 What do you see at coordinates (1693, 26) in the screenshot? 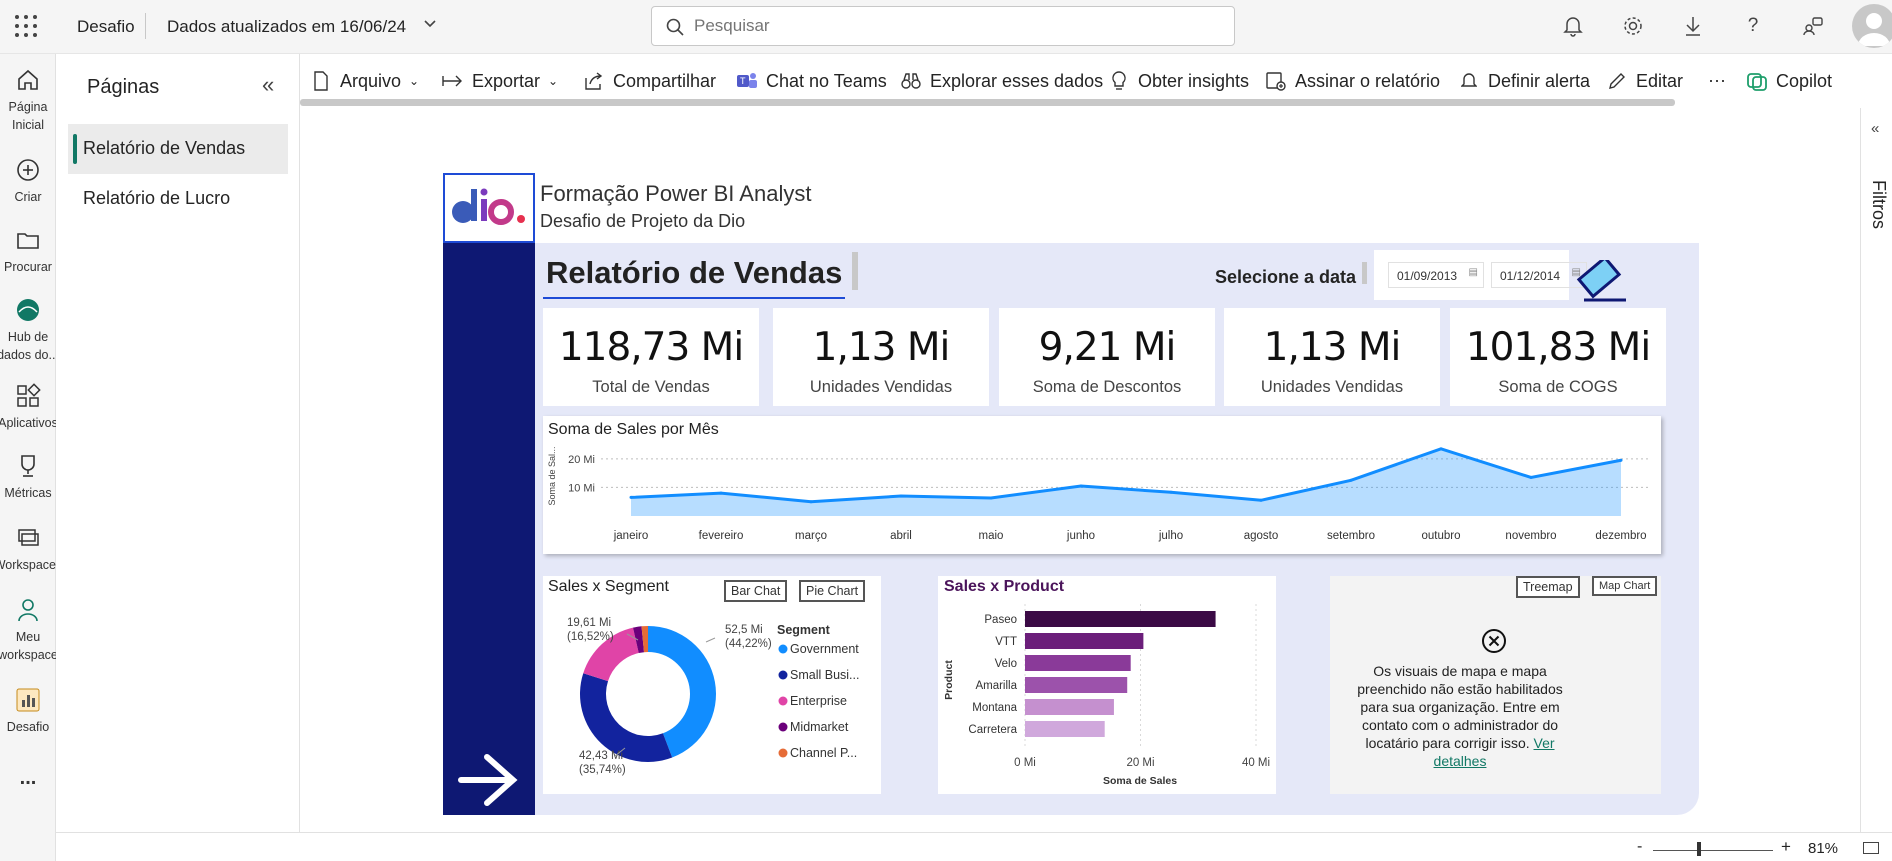
I see `download-icon` at bounding box center [1693, 26].